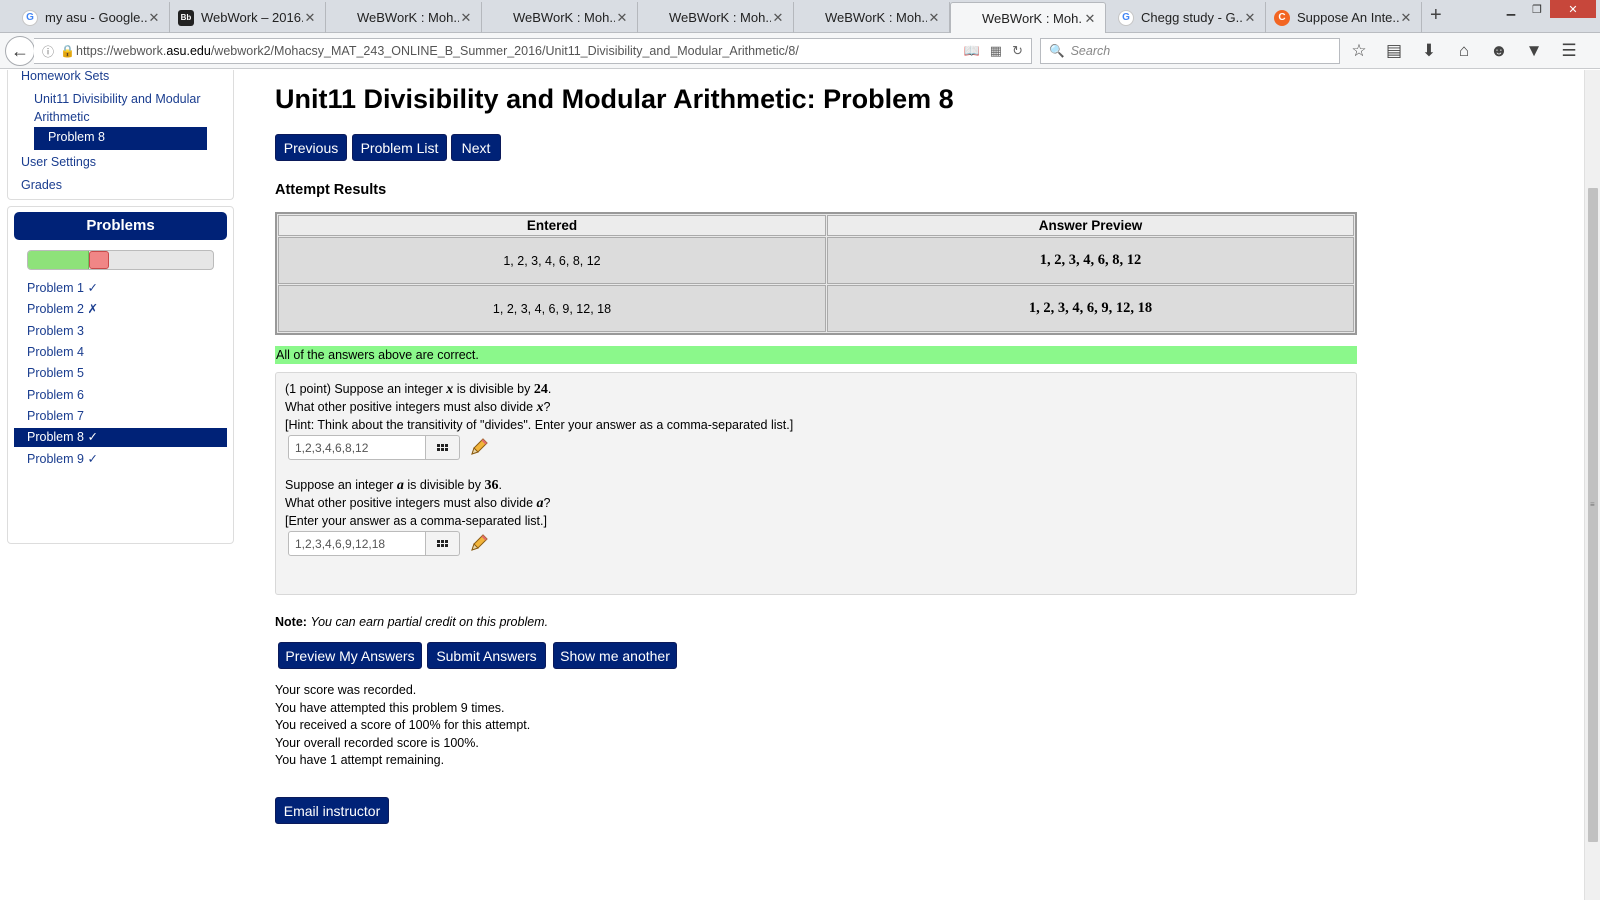  What do you see at coordinates (486, 655) in the screenshot?
I see `submit-answers-button: Submit Answers` at bounding box center [486, 655].